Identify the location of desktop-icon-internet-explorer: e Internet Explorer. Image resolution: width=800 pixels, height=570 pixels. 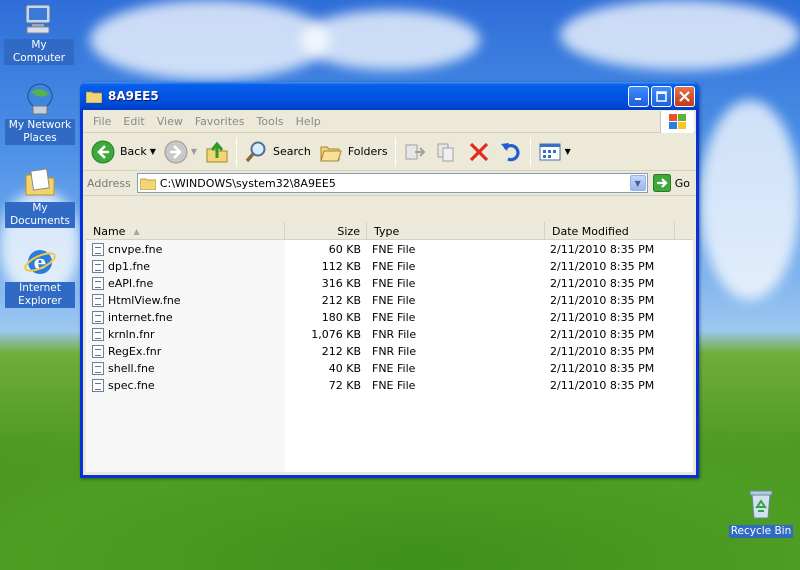
(40, 276).